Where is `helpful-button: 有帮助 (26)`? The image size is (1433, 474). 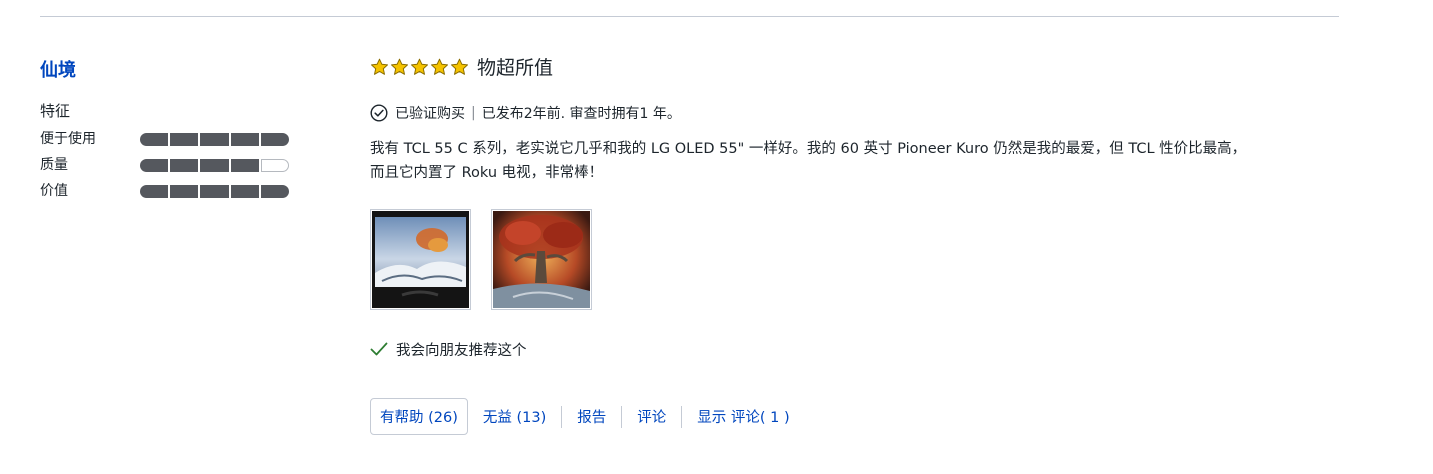
helpful-button: 有帮助 (26) is located at coordinates (419, 416).